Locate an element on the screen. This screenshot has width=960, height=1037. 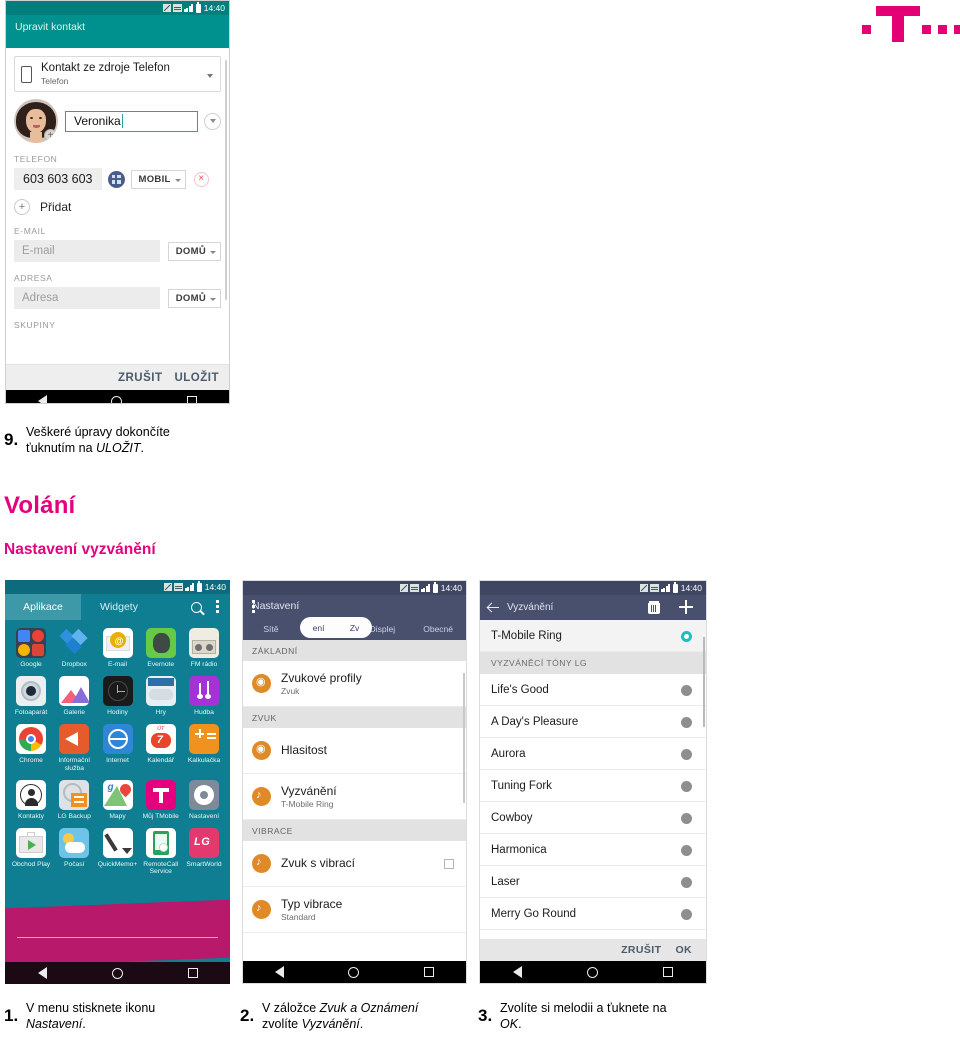
app-item: Počasí is located at coordinates (74, 852).